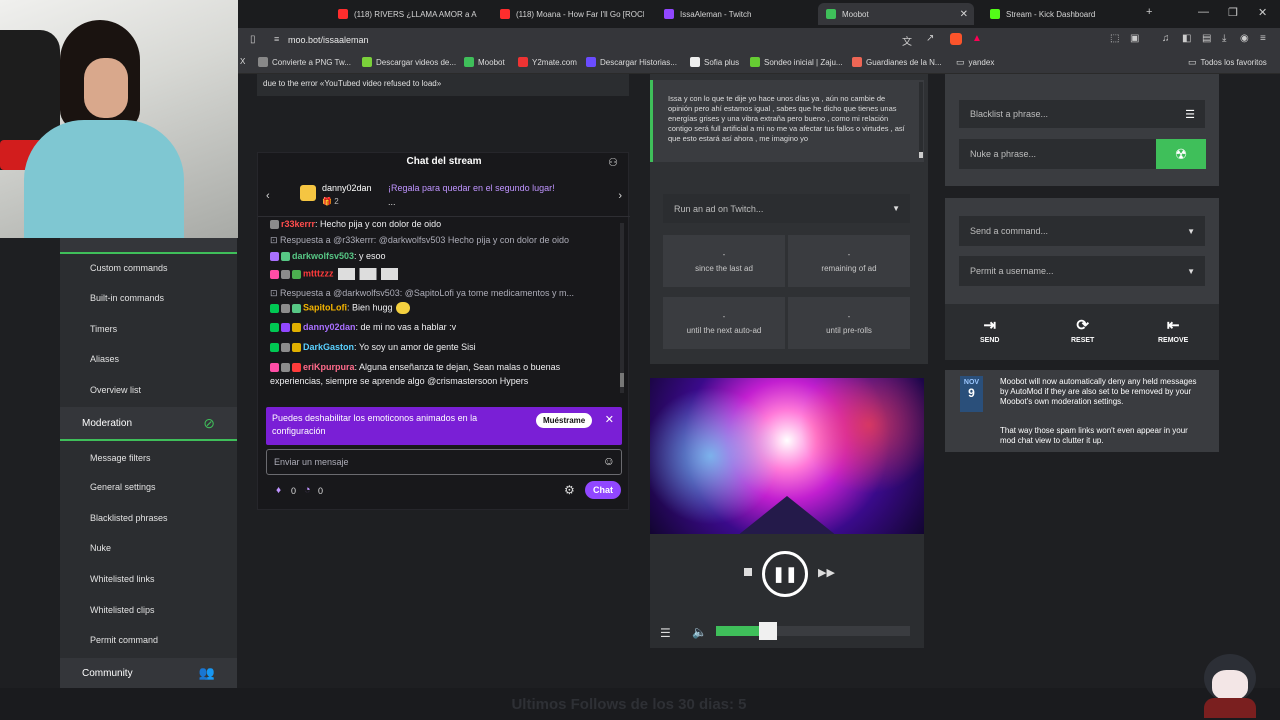  I want to click on sidebar-item-general-settings: General settings, so click(148, 487).